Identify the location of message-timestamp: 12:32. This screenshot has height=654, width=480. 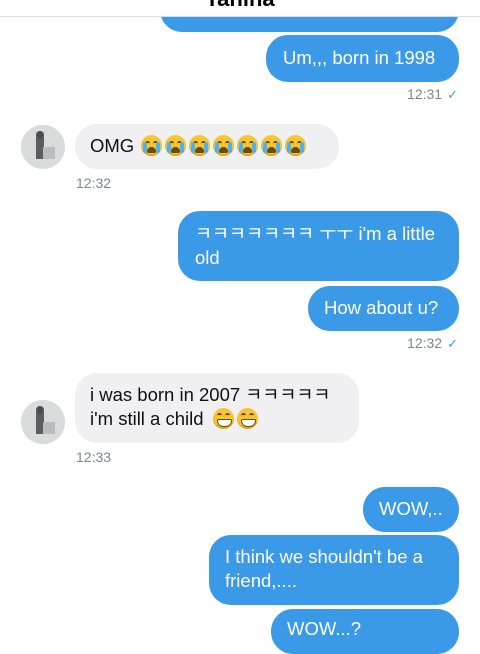
(93, 183).